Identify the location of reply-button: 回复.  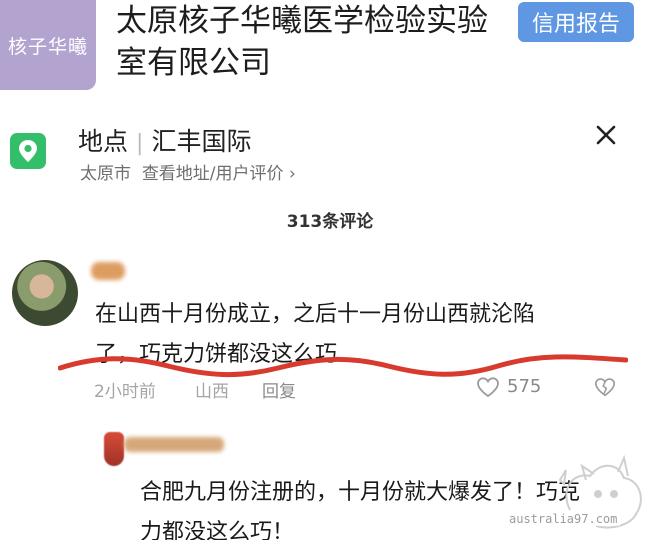
(279, 389).